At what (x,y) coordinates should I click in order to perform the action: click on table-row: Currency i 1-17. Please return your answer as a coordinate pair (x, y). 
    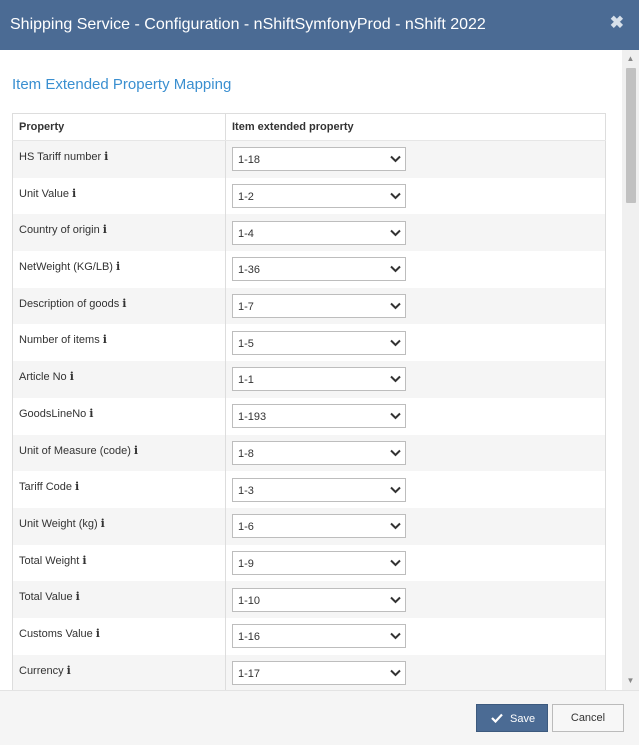
    Looking at the image, I should click on (309, 672).